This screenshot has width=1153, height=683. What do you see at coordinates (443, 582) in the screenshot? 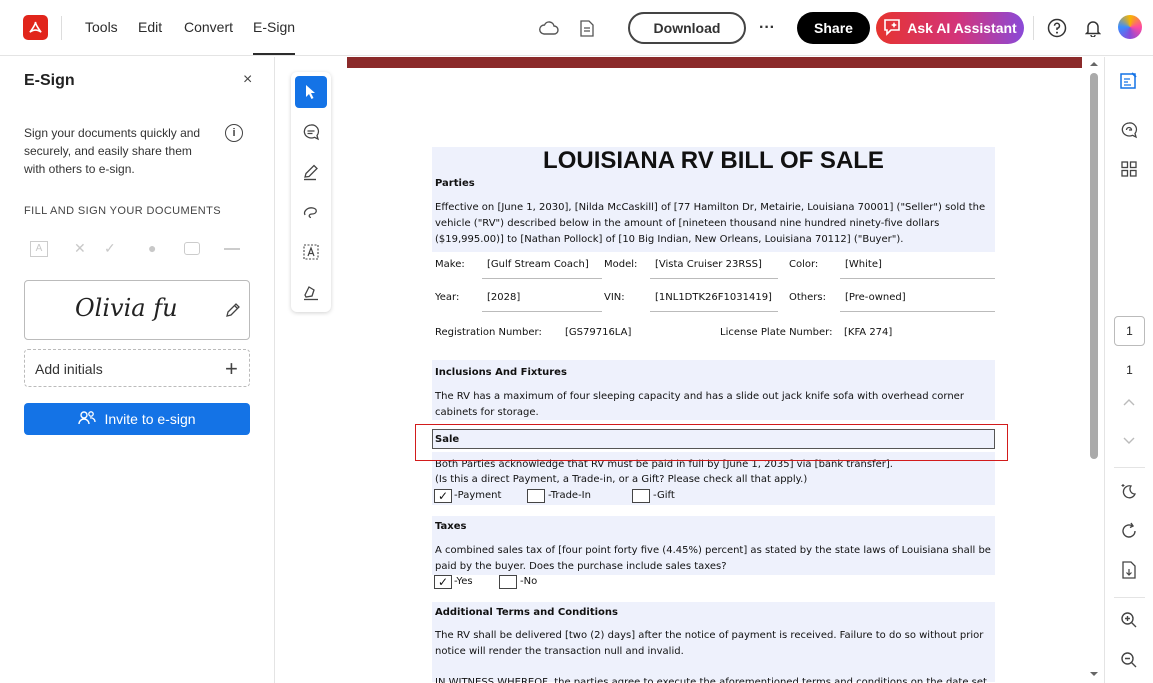
I see `yes-checkbox: ✓` at bounding box center [443, 582].